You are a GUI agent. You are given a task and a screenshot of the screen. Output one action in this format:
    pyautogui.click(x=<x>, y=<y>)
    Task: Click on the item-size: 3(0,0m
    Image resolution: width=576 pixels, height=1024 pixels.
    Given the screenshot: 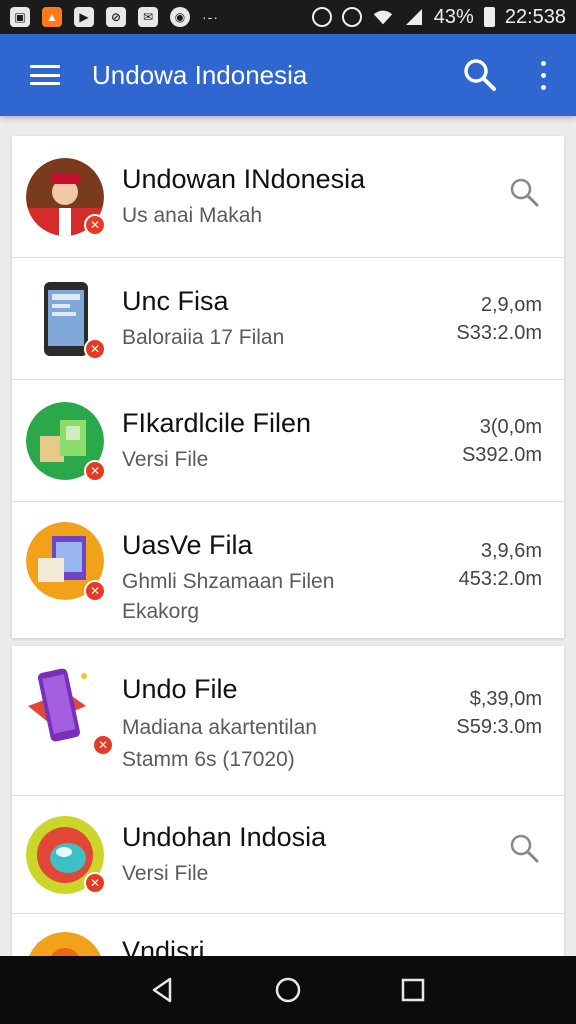 What is the action you would take?
    pyautogui.click(x=510, y=427)
    